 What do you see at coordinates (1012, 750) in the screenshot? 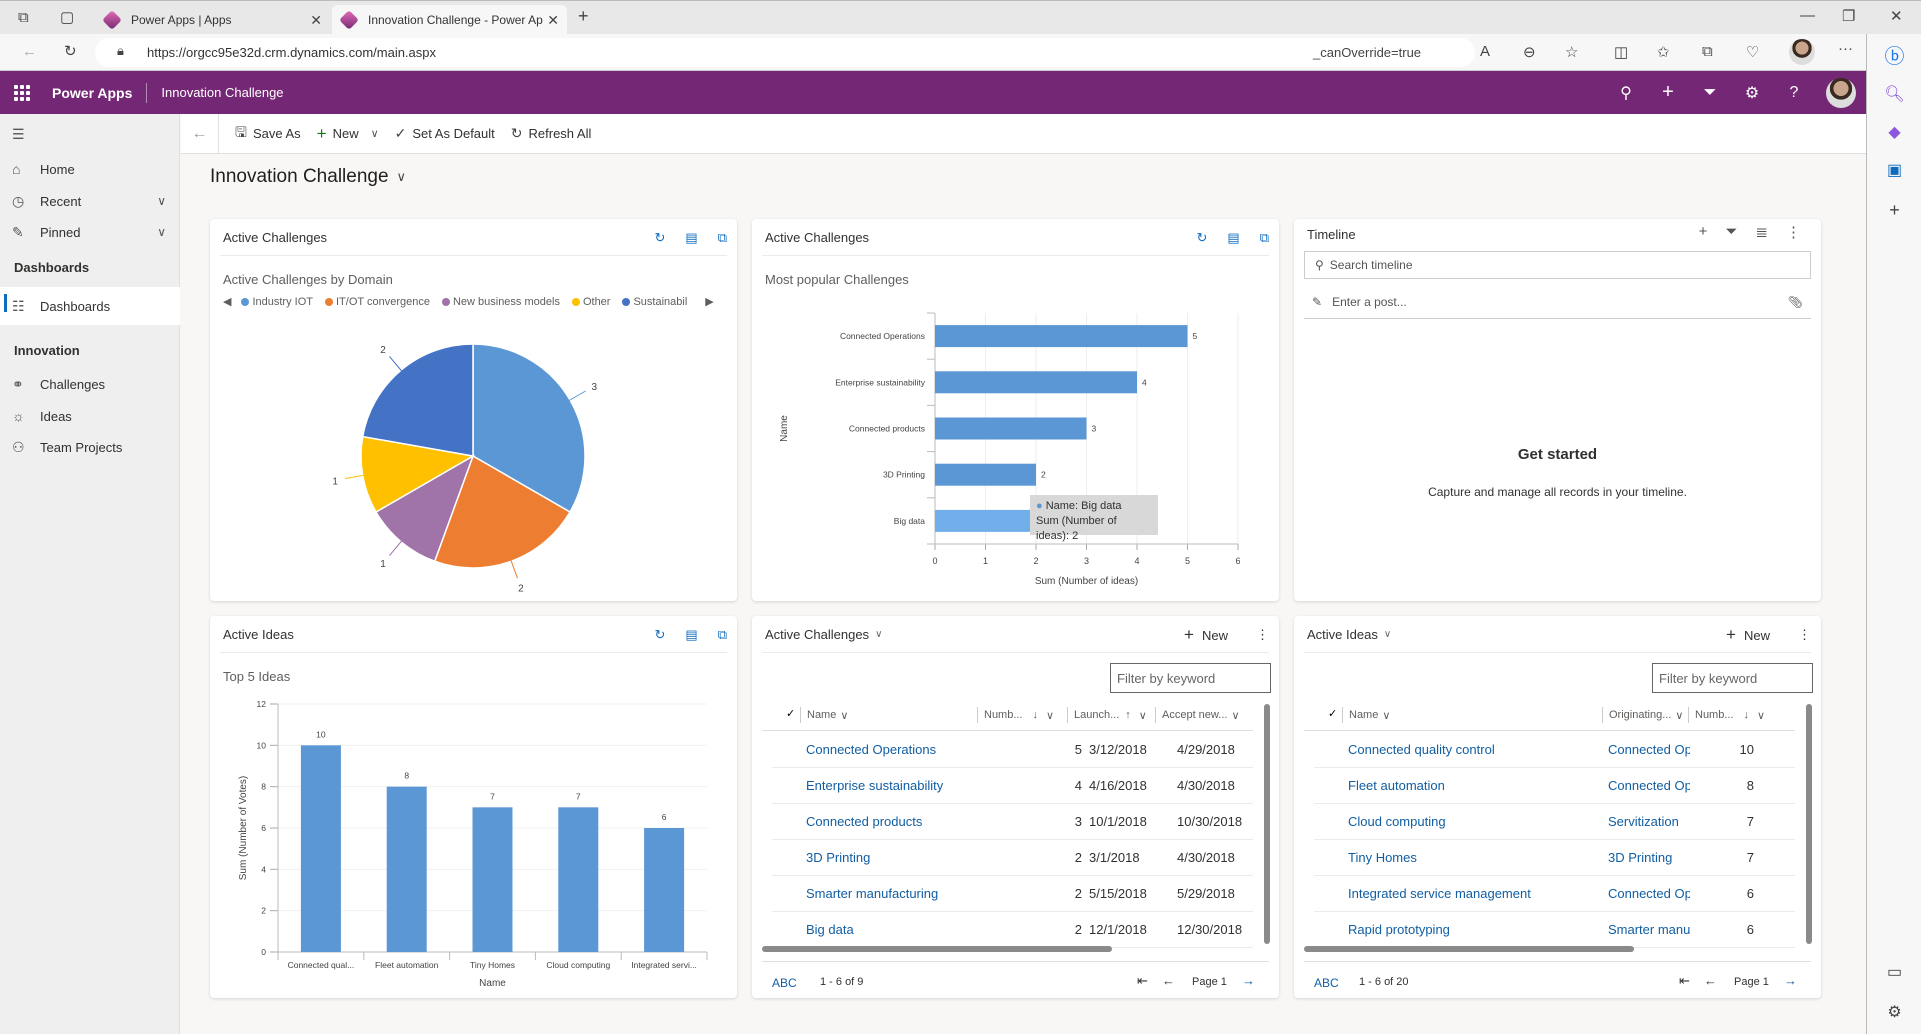
I see `table-row: Connected Operations 5 3/12/2018 4/29/2018` at bounding box center [1012, 750].